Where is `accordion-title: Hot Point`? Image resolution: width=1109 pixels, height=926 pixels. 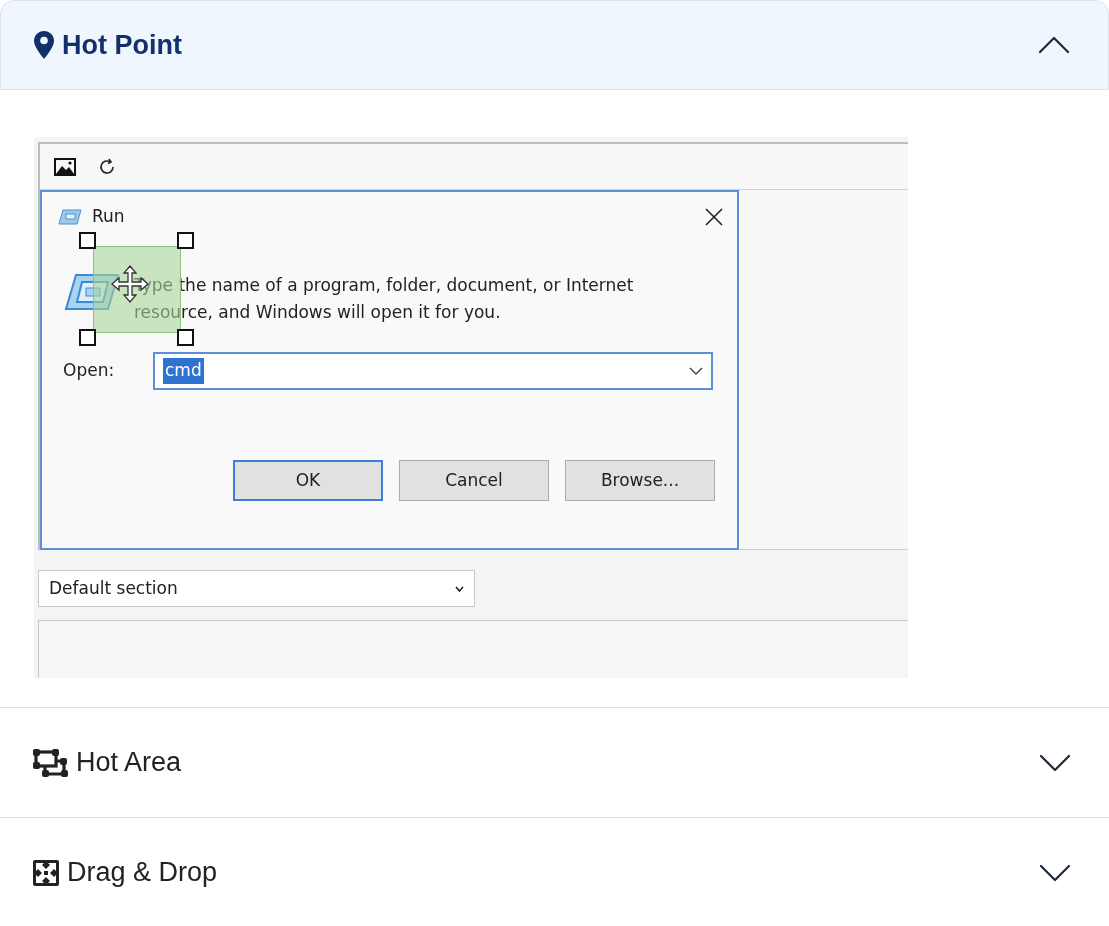 accordion-title: Hot Point is located at coordinates (122, 45).